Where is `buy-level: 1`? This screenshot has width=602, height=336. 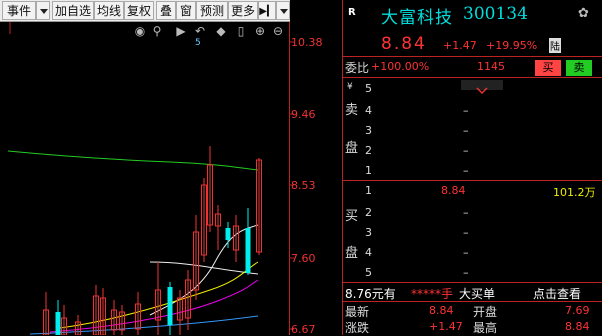
buy-level: 1 is located at coordinates (368, 190).